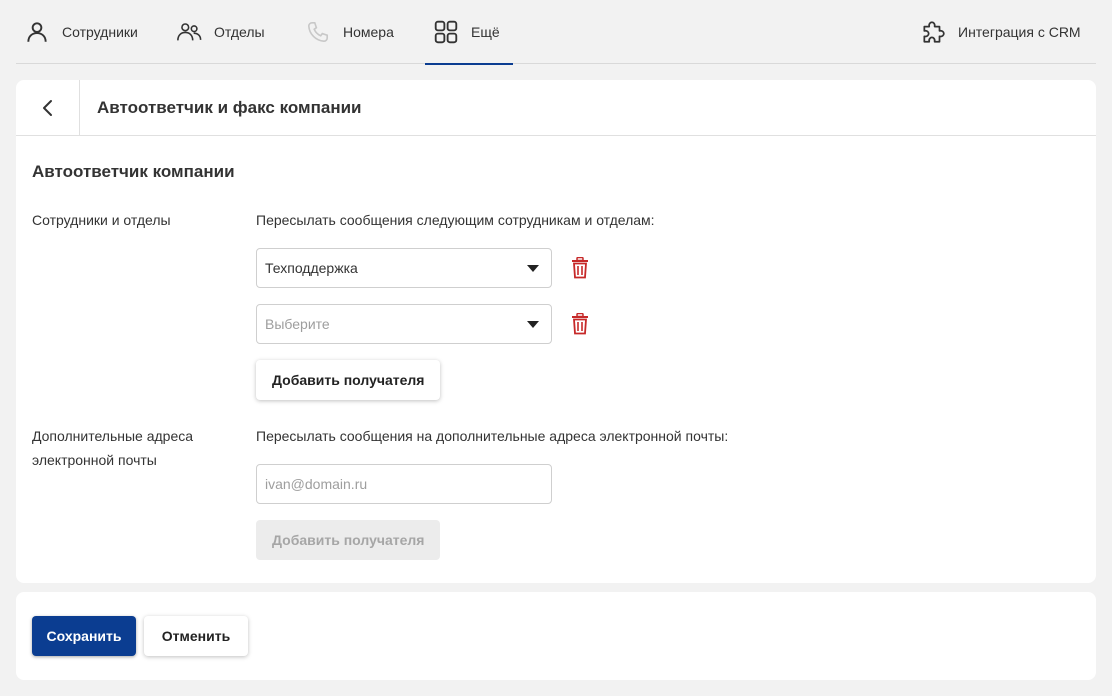 The image size is (1112, 696). I want to click on emails-label: Дополнительные адреса электронной почты, so click(113, 448).